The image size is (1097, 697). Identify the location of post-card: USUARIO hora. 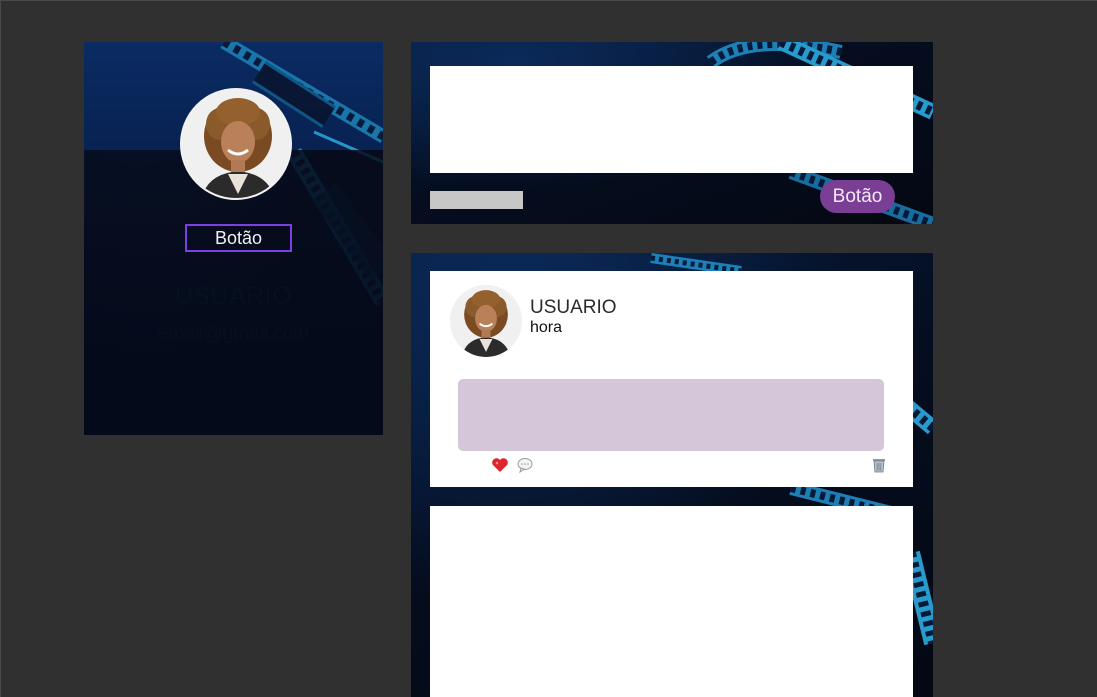
(671, 379).